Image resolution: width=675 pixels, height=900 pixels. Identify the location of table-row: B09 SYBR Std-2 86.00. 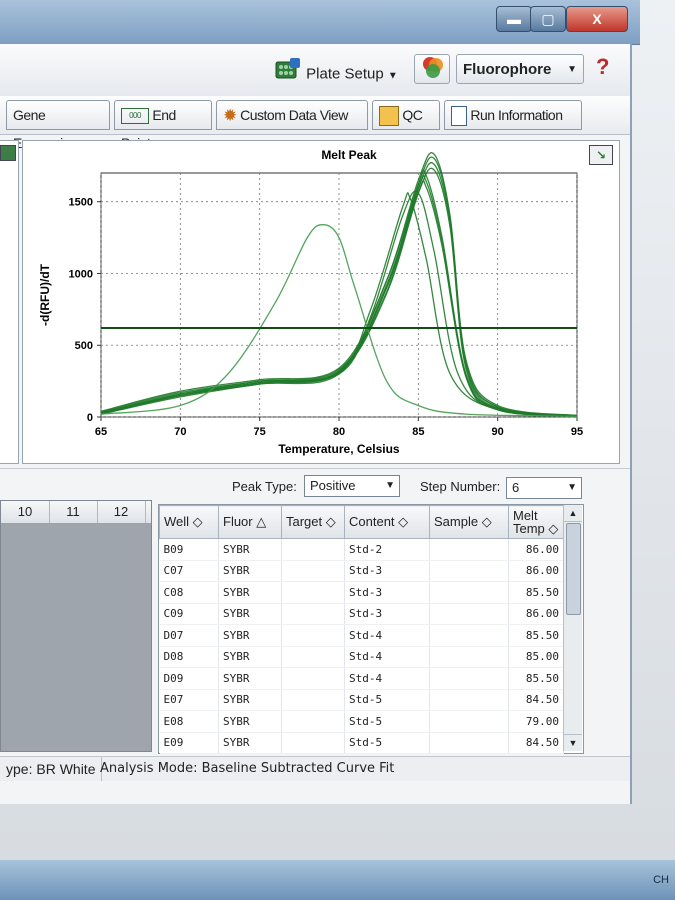
(361, 549).